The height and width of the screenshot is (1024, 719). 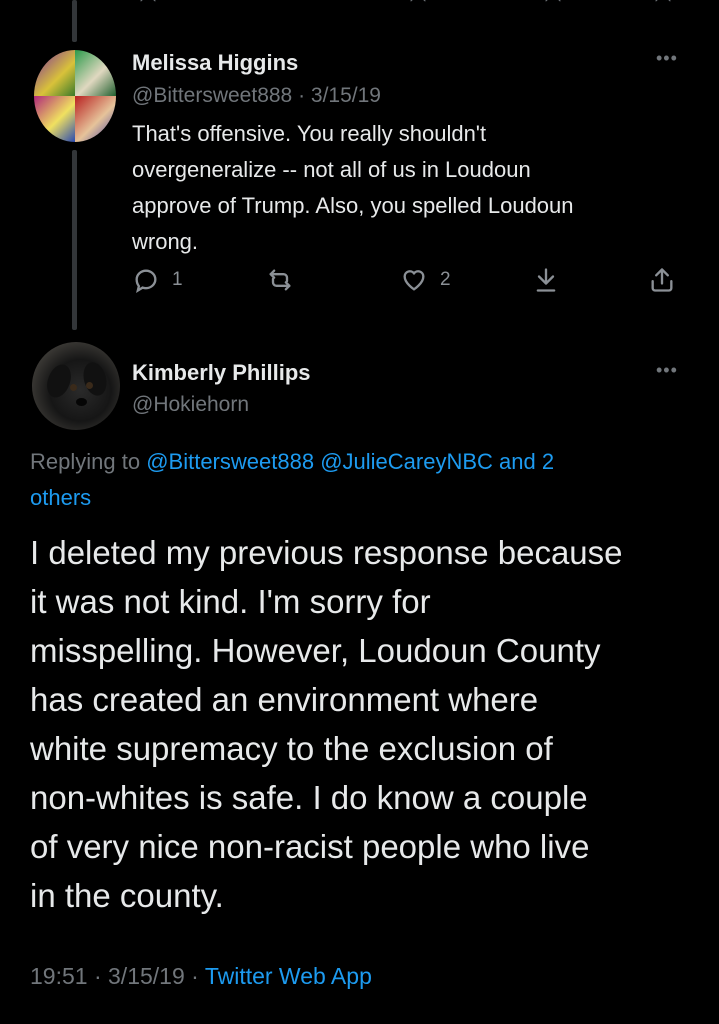 What do you see at coordinates (309, 133) in the screenshot?
I see `tweet-text-line: That's offensive. You really shouldn't` at bounding box center [309, 133].